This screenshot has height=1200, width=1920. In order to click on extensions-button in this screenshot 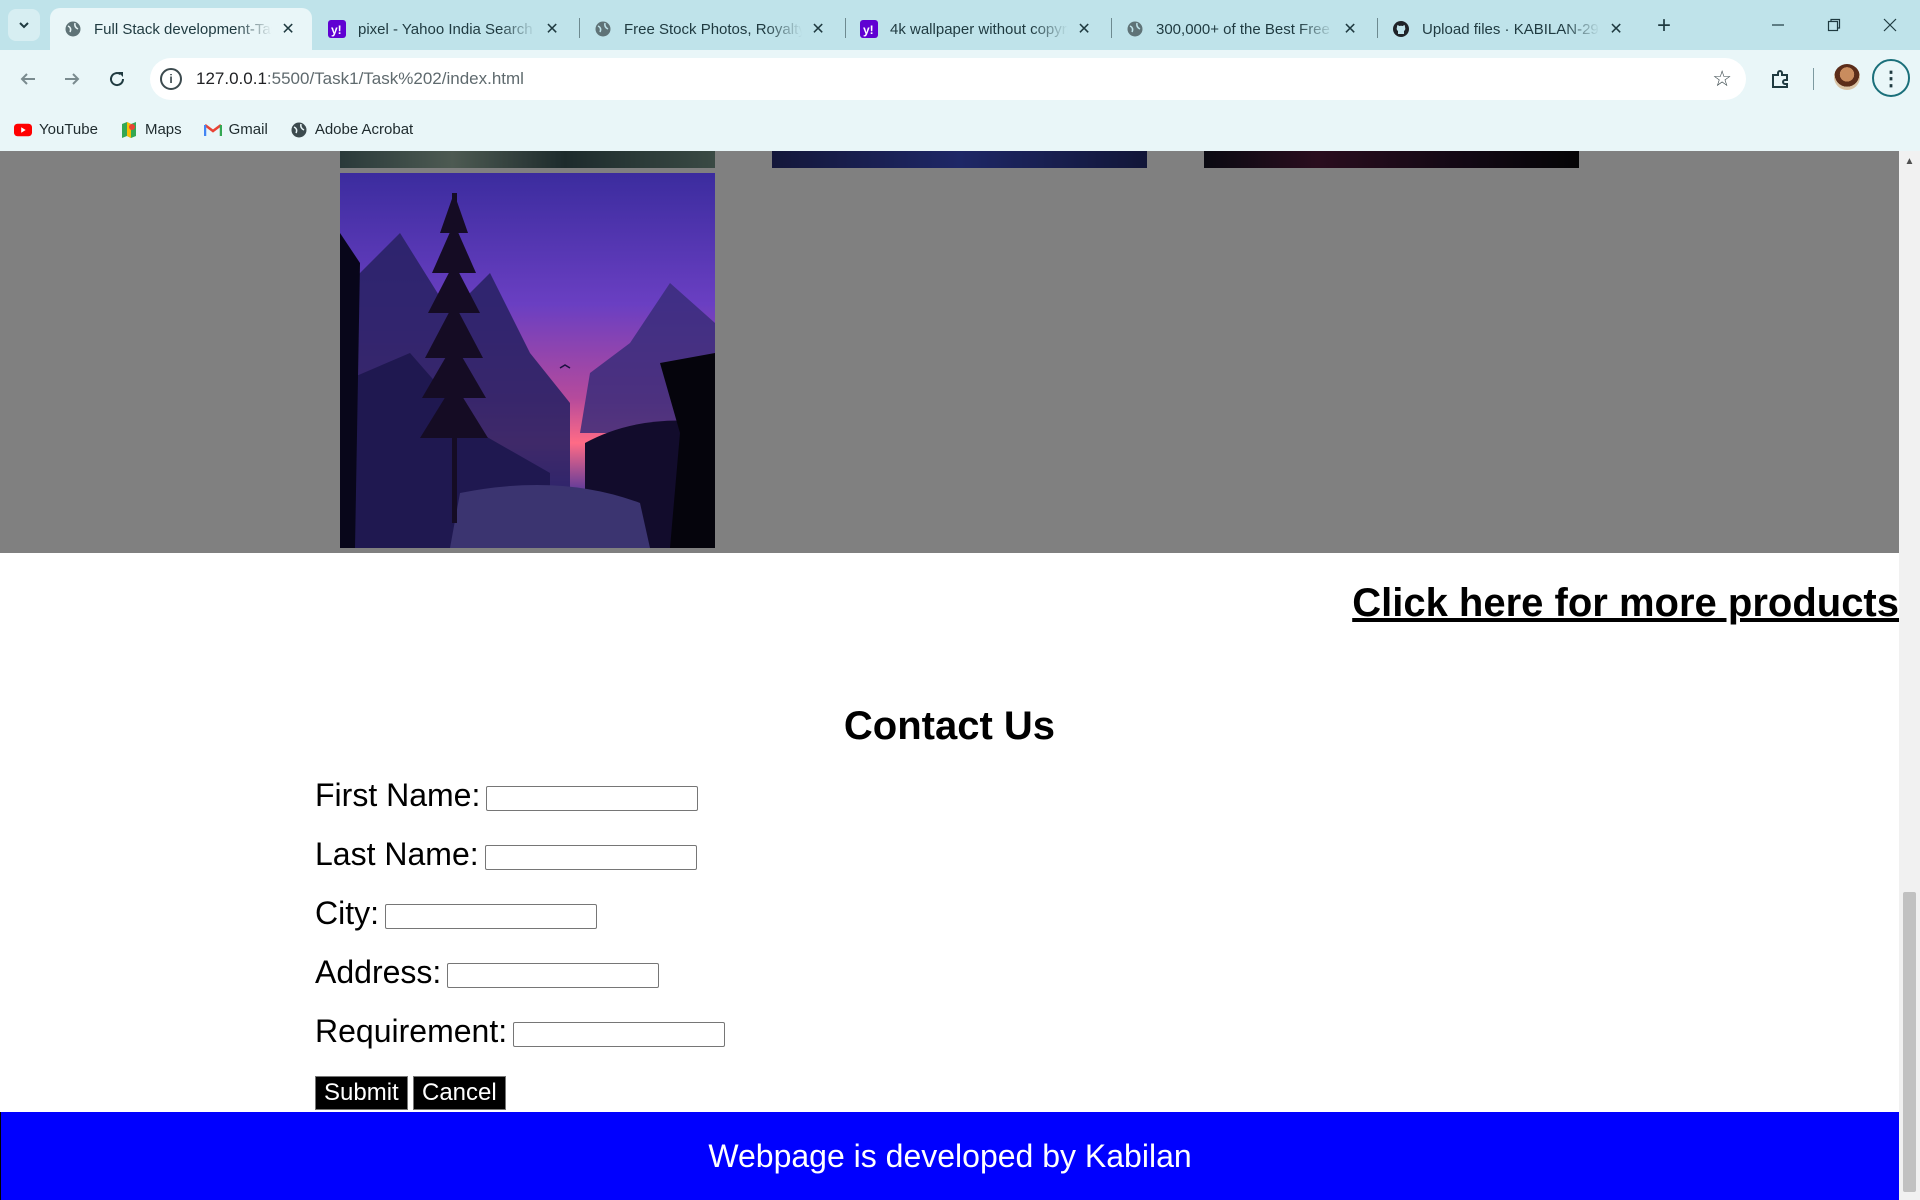, I will do `click(1781, 79)`.